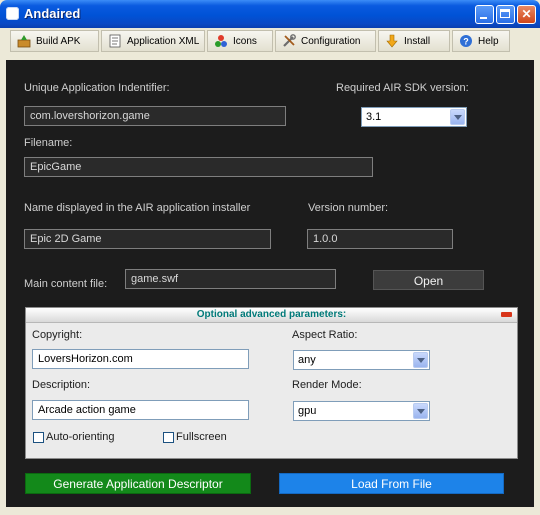  I want to click on filename-label: Filename:, so click(48, 143).